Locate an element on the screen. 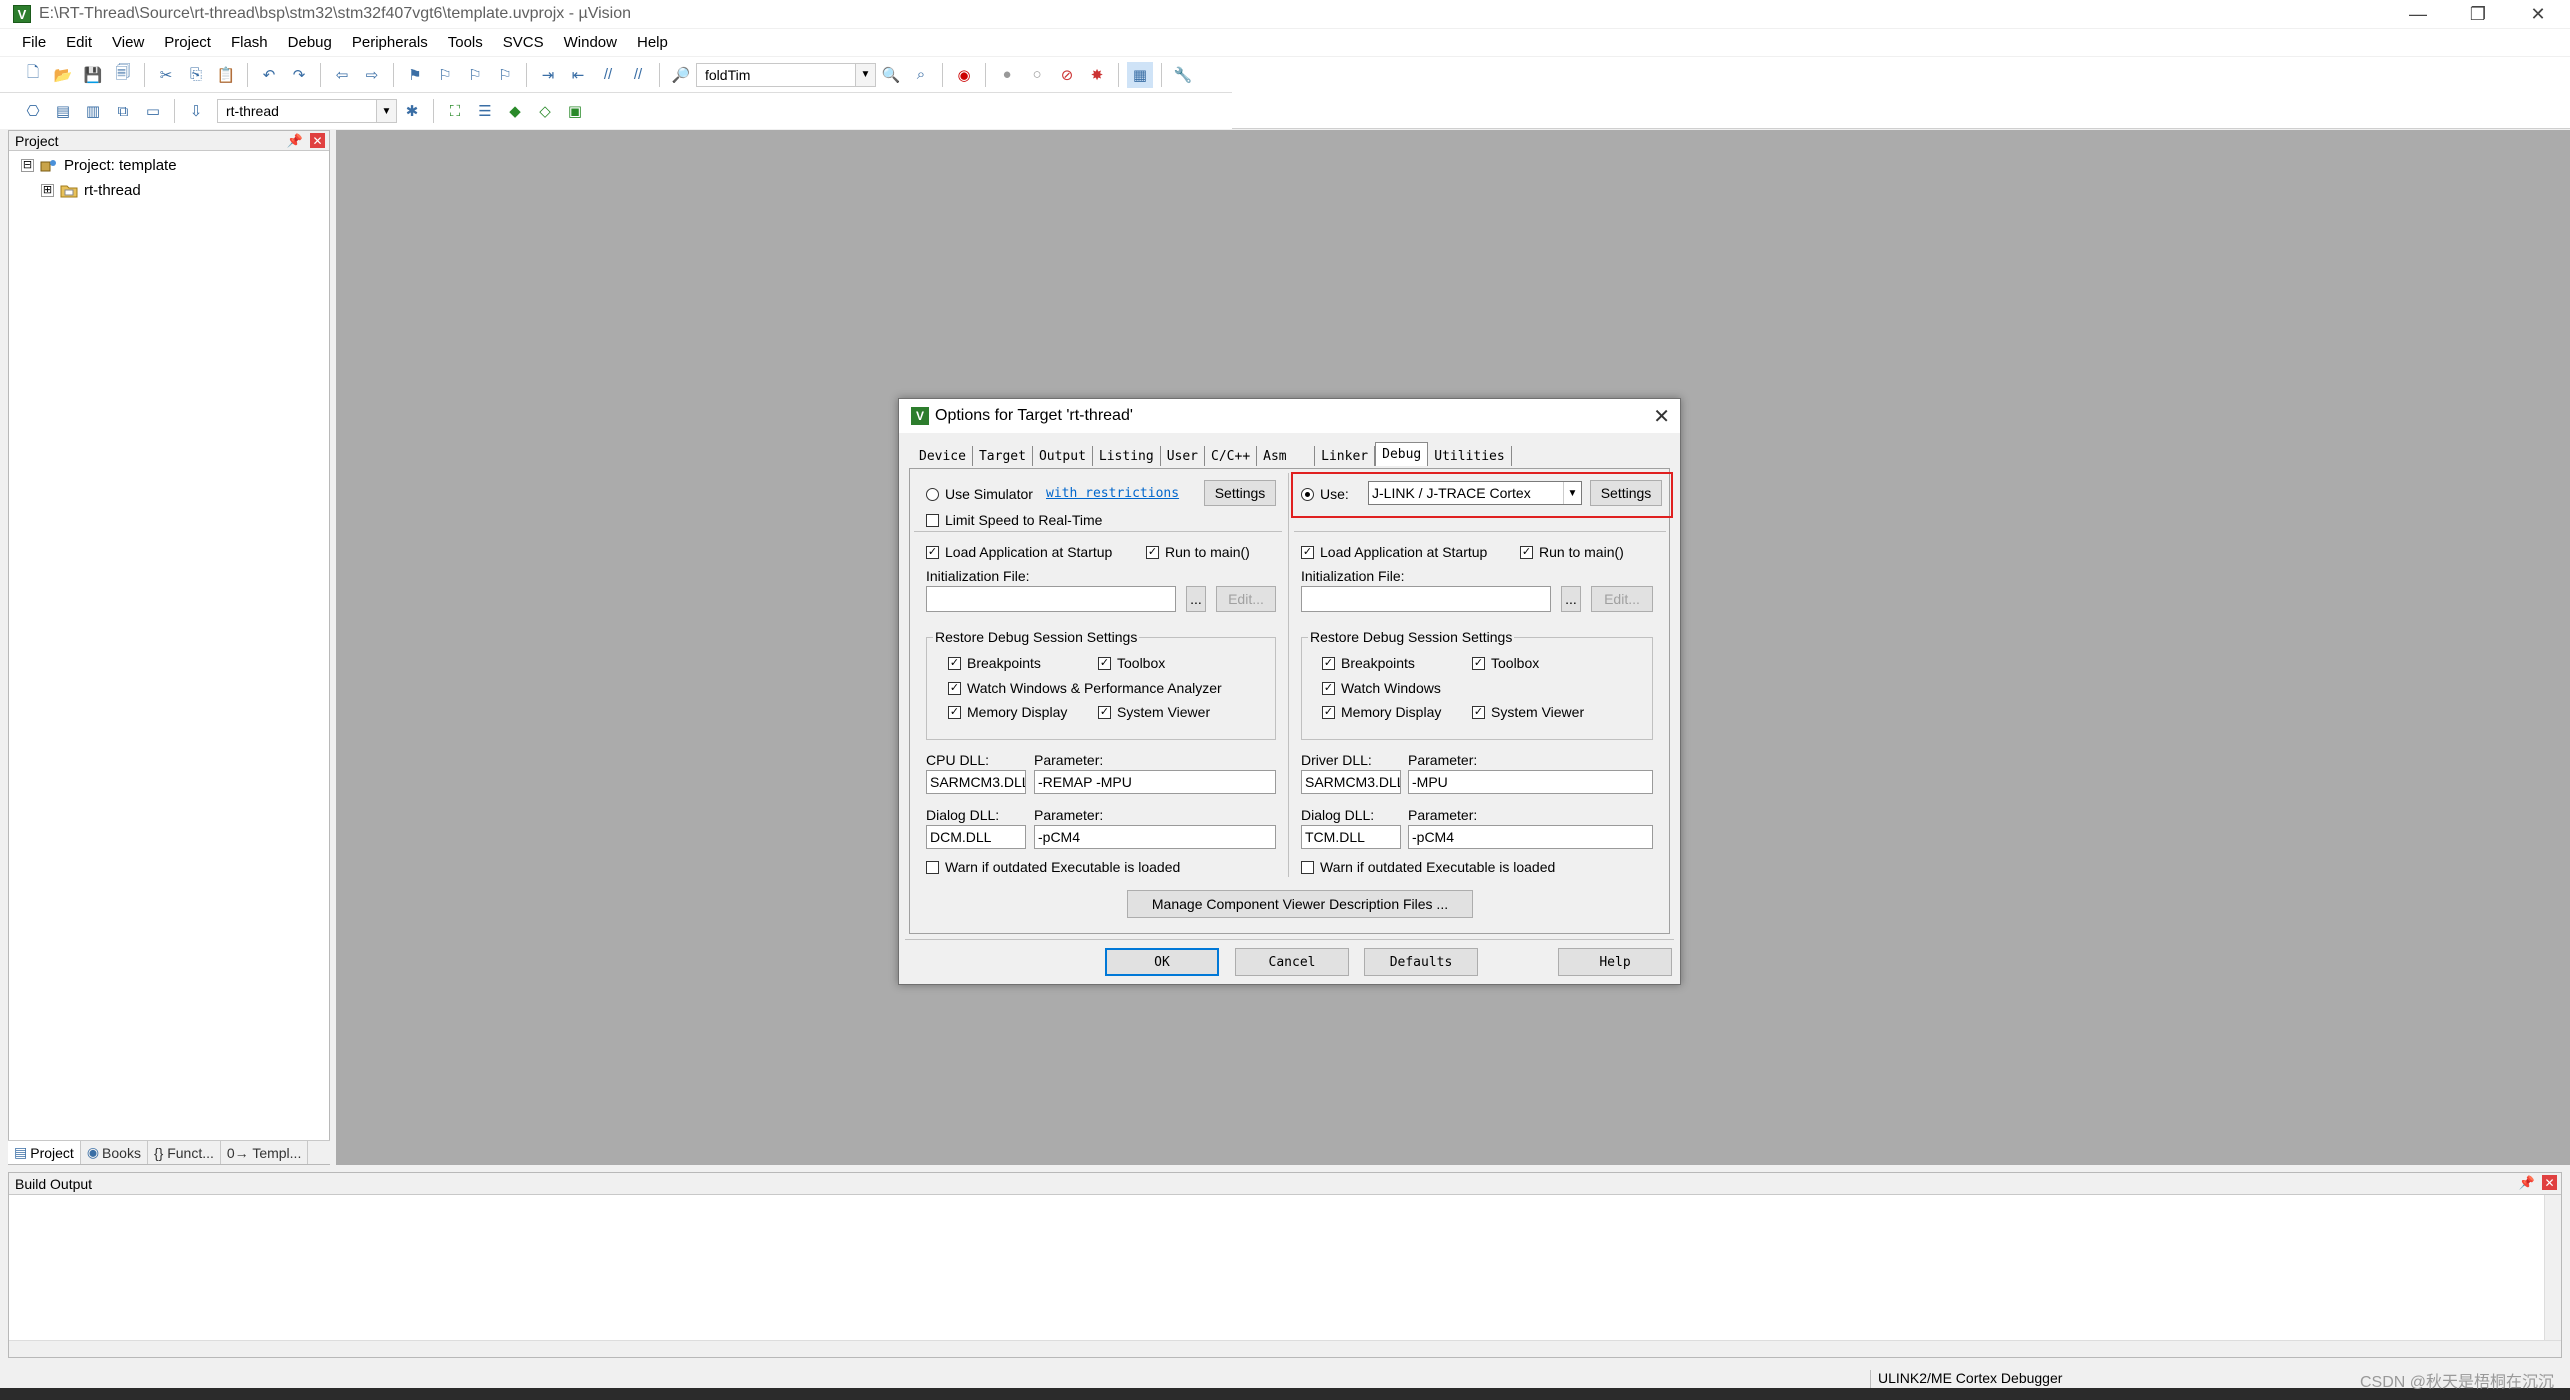 The width and height of the screenshot is (2570, 1400). defaults-button: Defaults is located at coordinates (1421, 962).